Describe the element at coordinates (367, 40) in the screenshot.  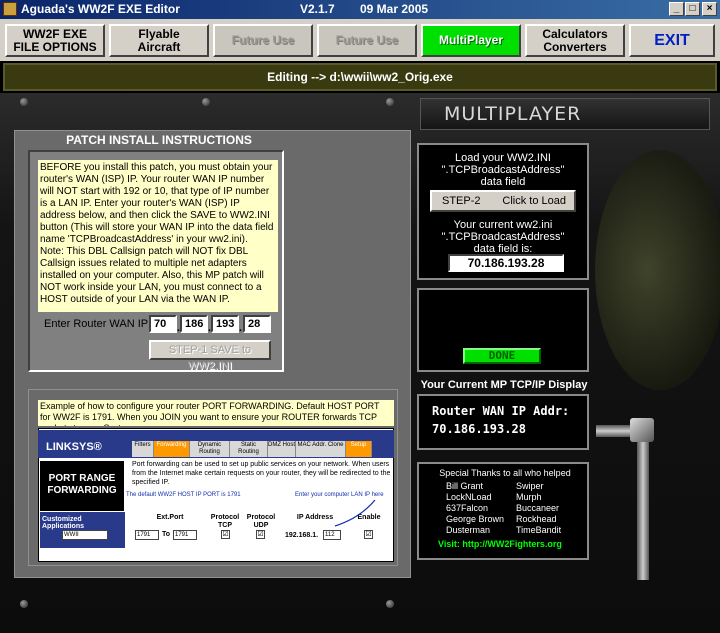
I see `future-use-button-2: Future Use` at that location.